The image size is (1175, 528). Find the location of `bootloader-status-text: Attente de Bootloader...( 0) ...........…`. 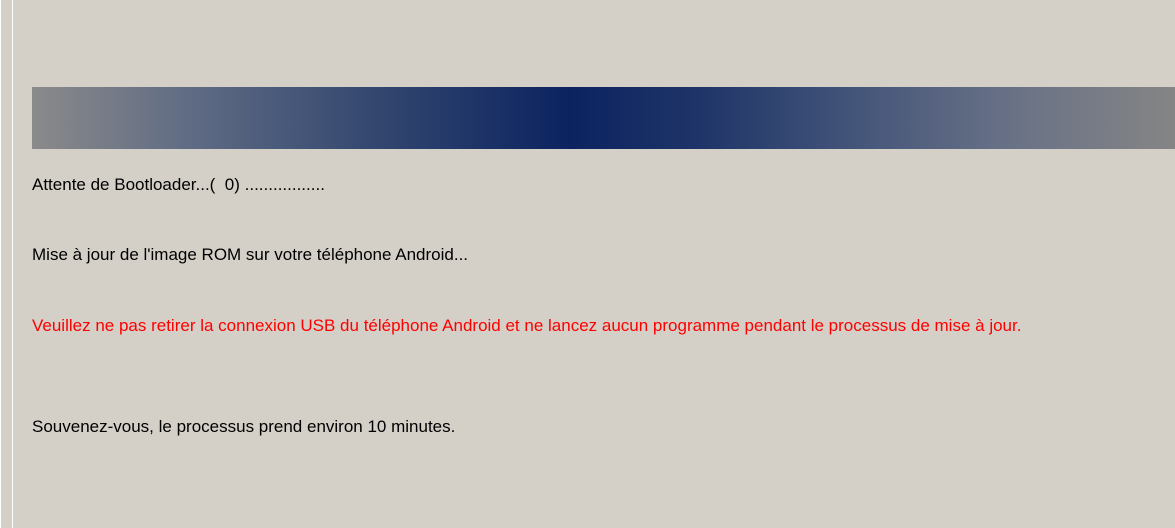

bootloader-status-text: Attente de Bootloader...( 0) ...........… is located at coordinates (178, 184).